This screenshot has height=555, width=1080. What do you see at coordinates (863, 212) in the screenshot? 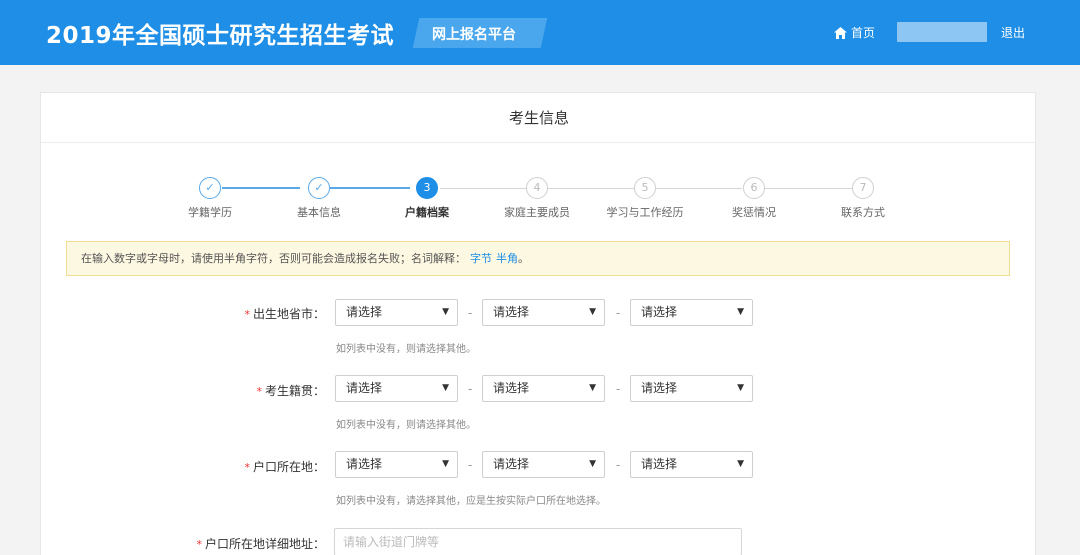
I see `step-7-label: 联系方式` at bounding box center [863, 212].